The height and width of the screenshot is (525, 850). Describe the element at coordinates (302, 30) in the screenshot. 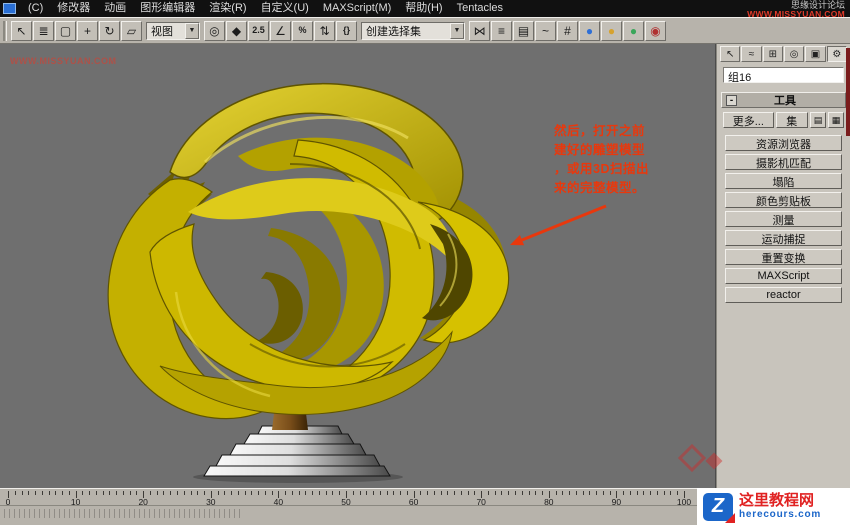

I see `percent-snap-icon: %` at that location.